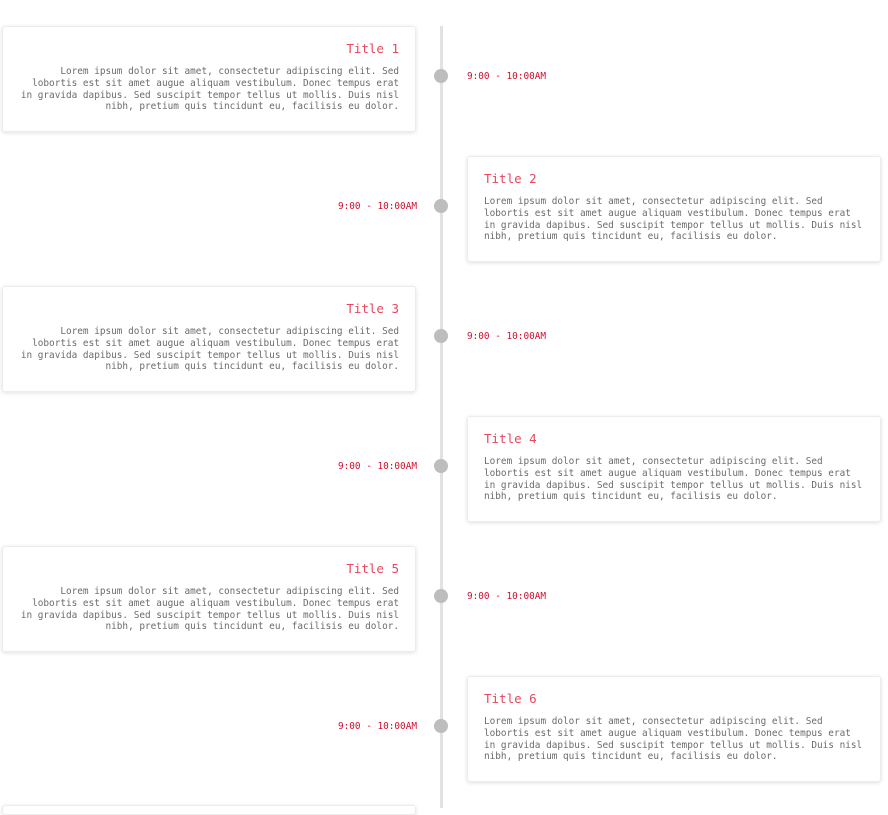 The width and height of the screenshot is (888, 815). I want to click on card-title: Title 3, so click(372, 308).